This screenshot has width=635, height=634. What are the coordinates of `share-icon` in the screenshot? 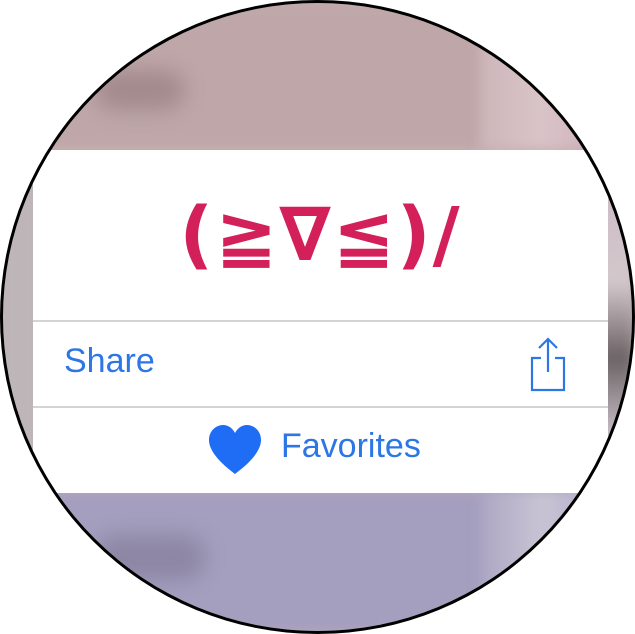 It's located at (548, 364).